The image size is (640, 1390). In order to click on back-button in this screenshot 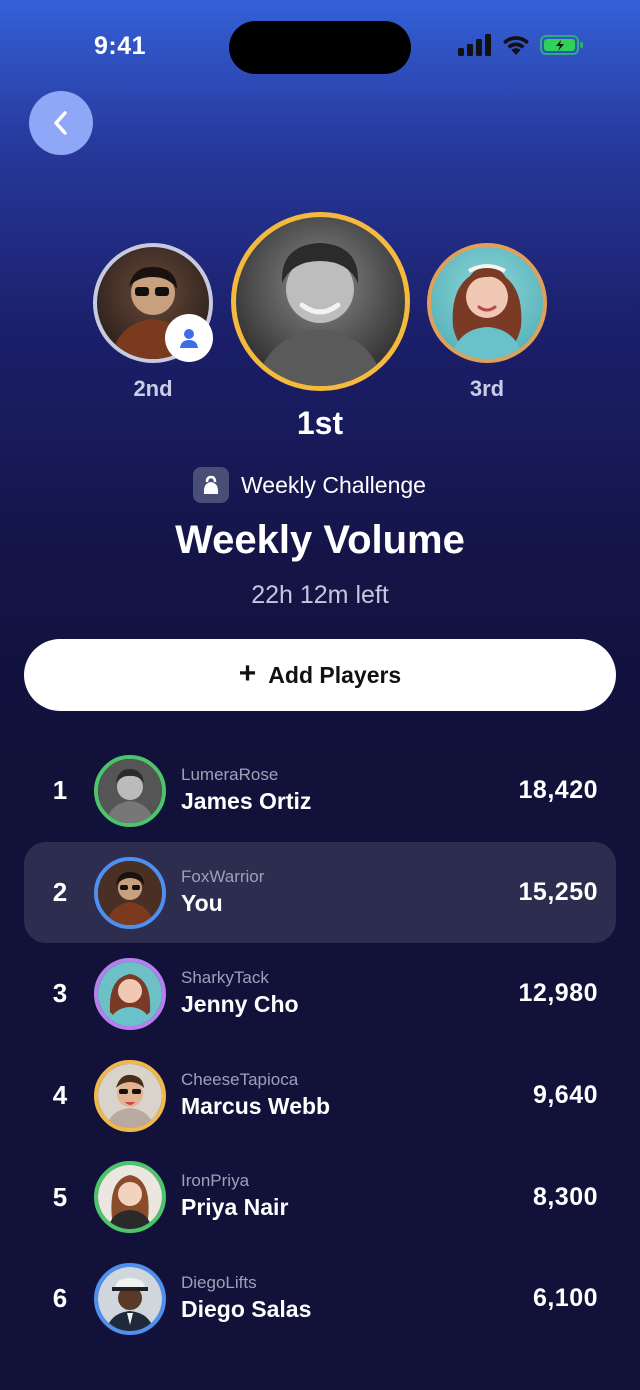, I will do `click(61, 123)`.